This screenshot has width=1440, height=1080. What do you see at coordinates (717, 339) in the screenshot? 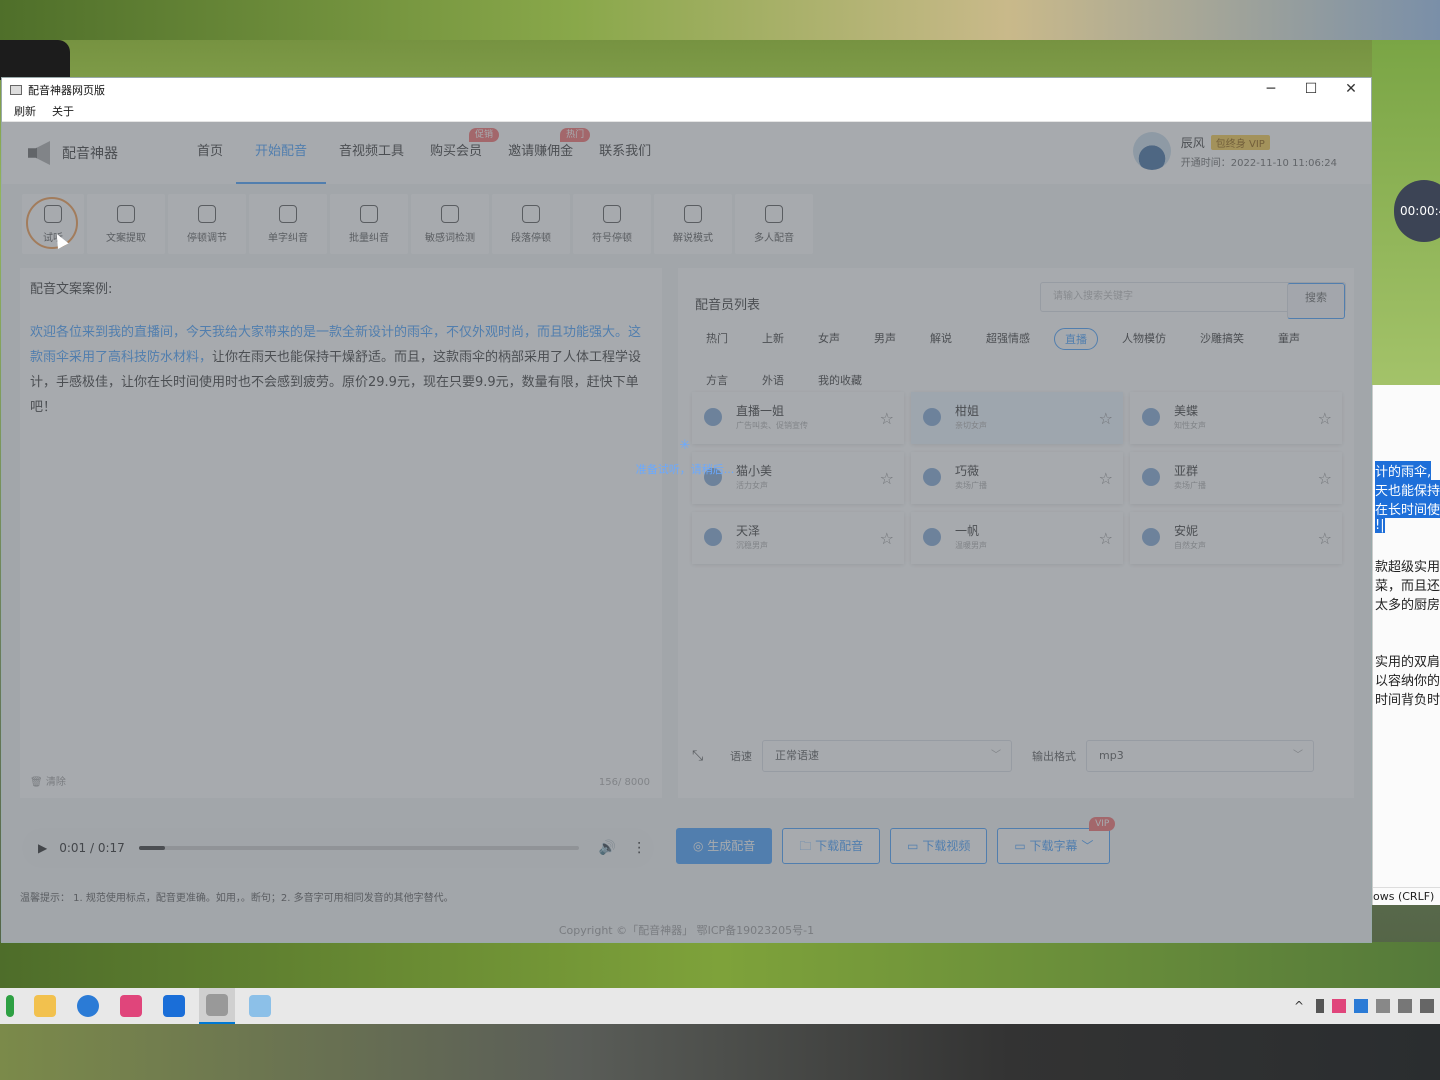
I see `category-tab: 热门` at bounding box center [717, 339].